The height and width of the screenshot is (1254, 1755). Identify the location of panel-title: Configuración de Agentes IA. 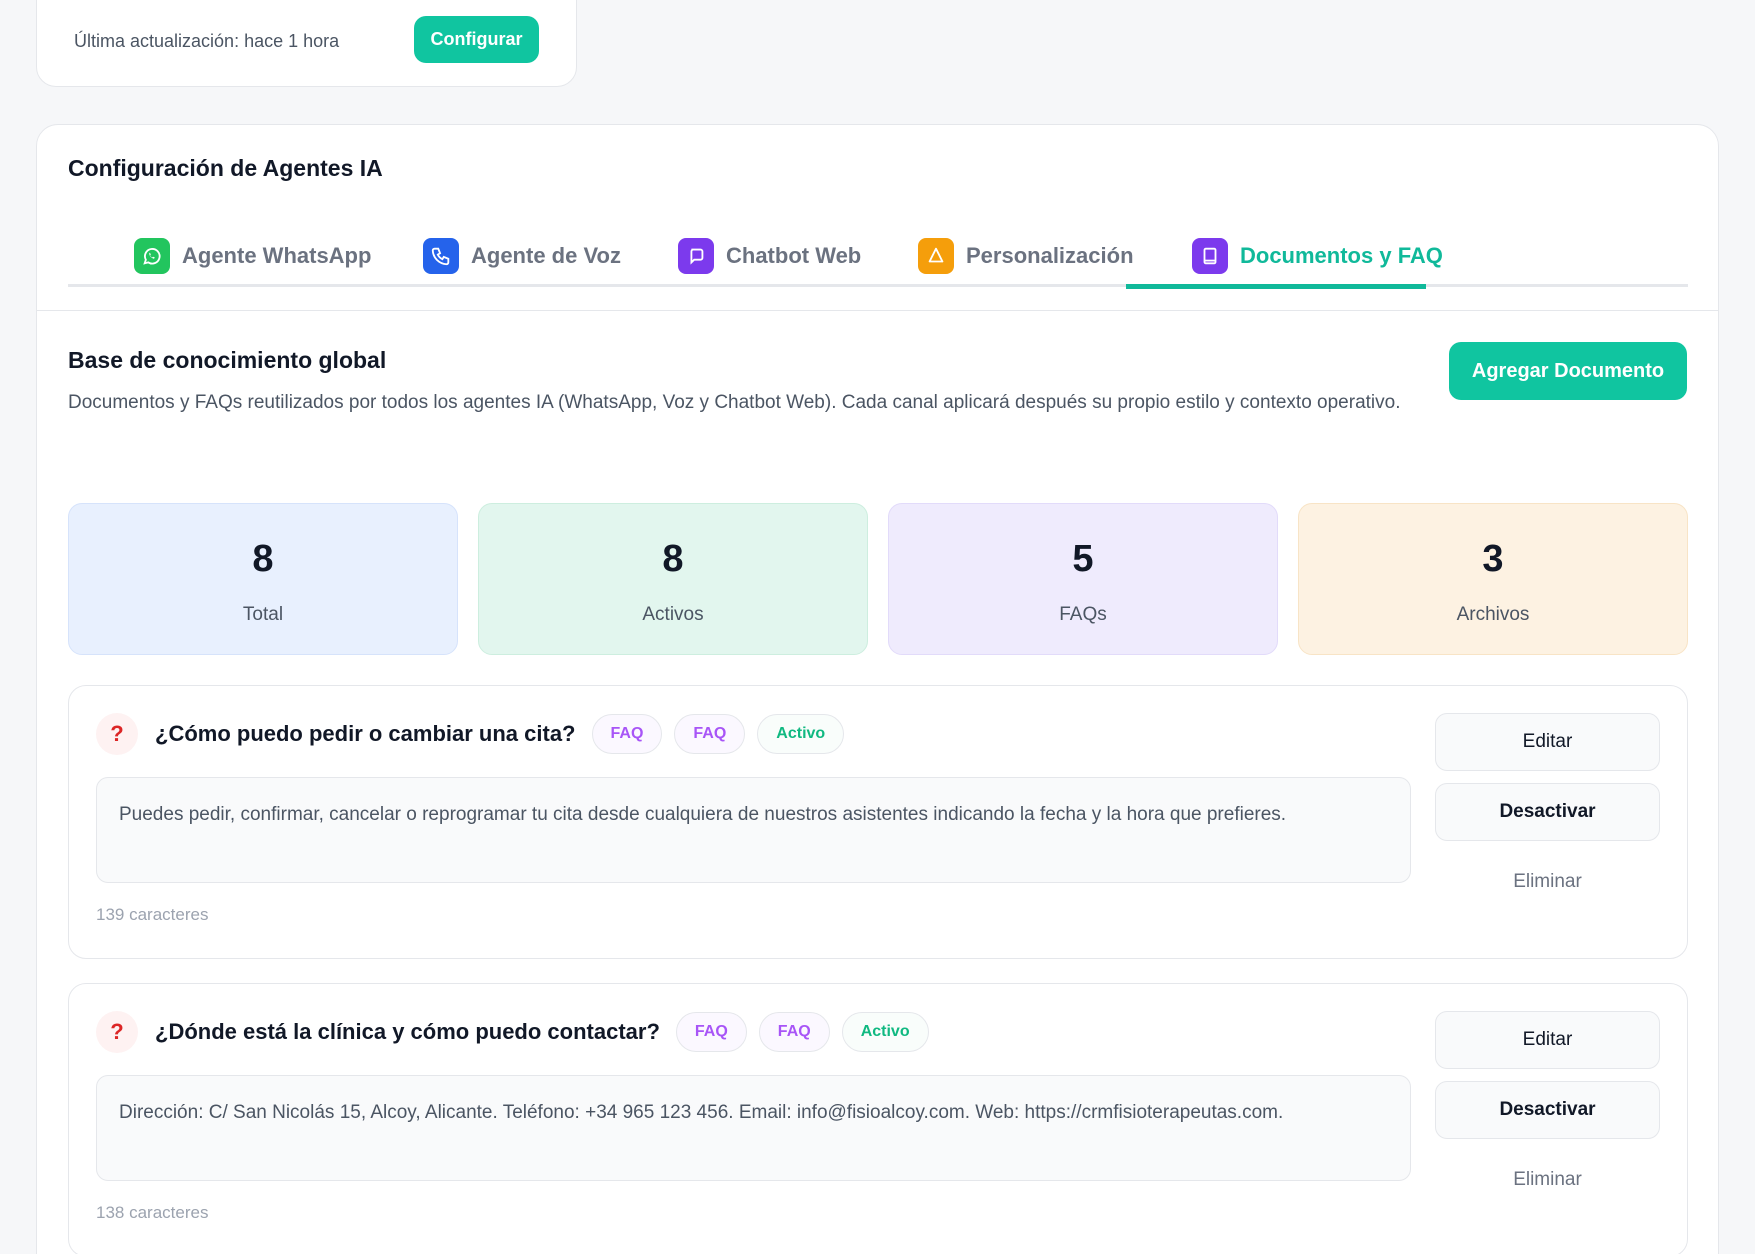
(225, 168).